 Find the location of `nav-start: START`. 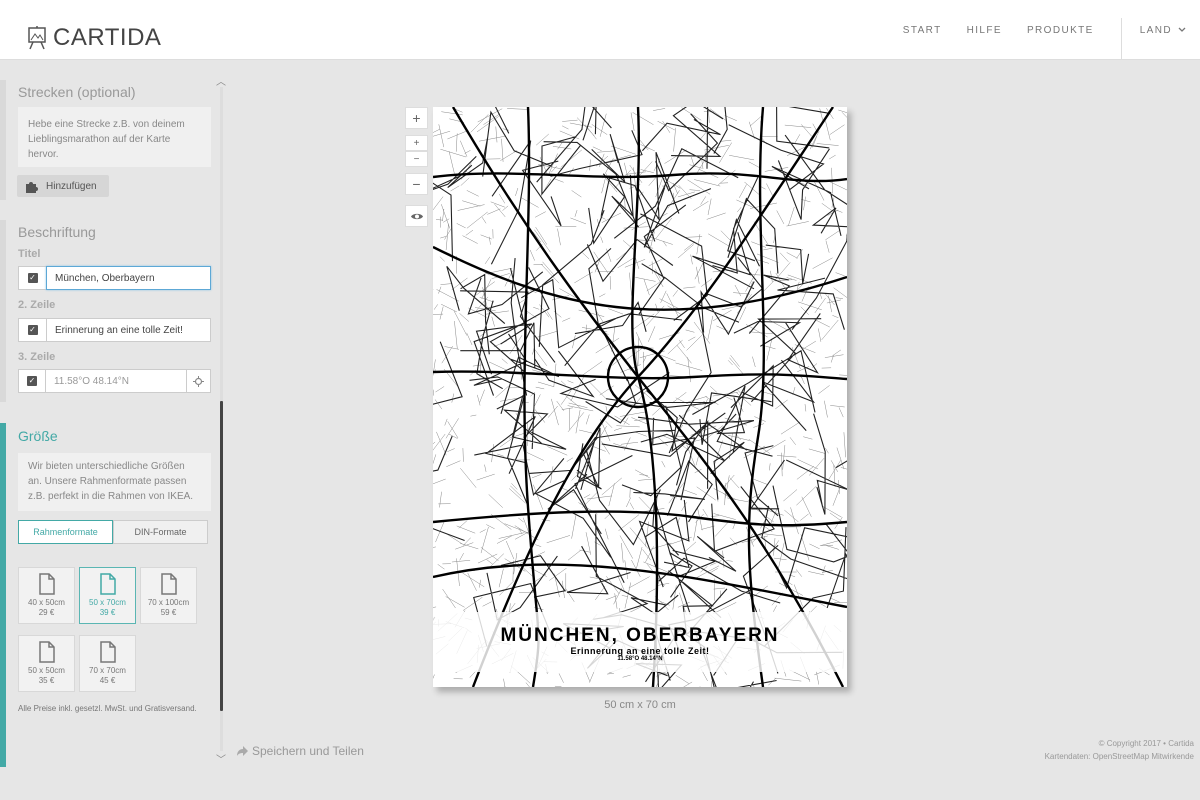

nav-start: START is located at coordinates (922, 30).